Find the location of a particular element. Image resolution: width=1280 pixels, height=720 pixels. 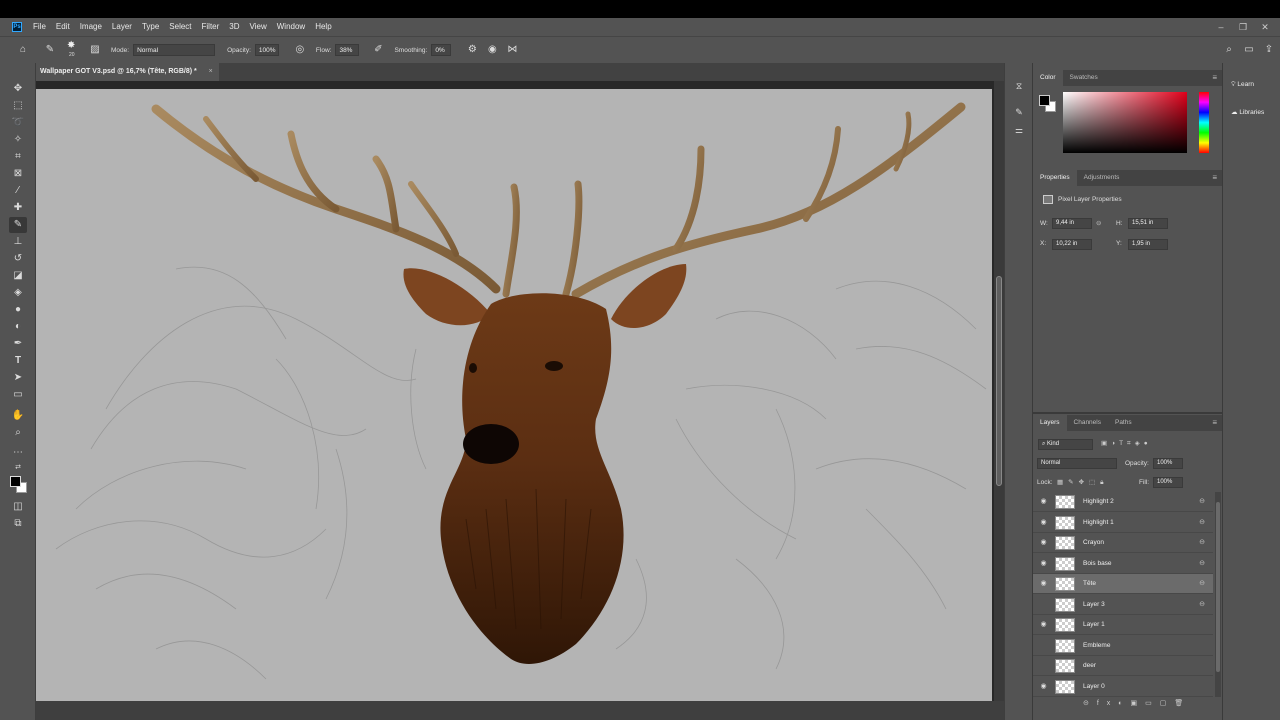

tab-channels: Channels is located at coordinates (1087, 423).